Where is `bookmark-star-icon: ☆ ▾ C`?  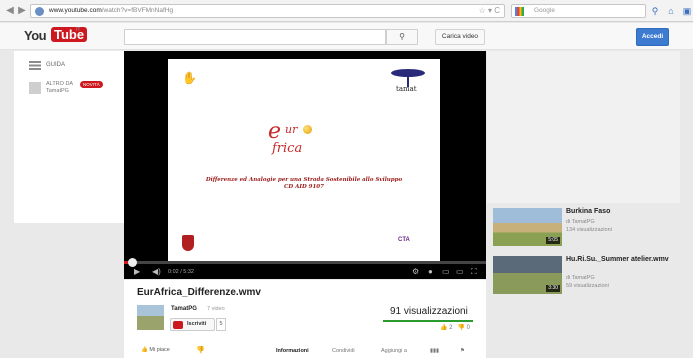
bookmark-star-icon: ☆ ▾ C is located at coordinates (489, 10).